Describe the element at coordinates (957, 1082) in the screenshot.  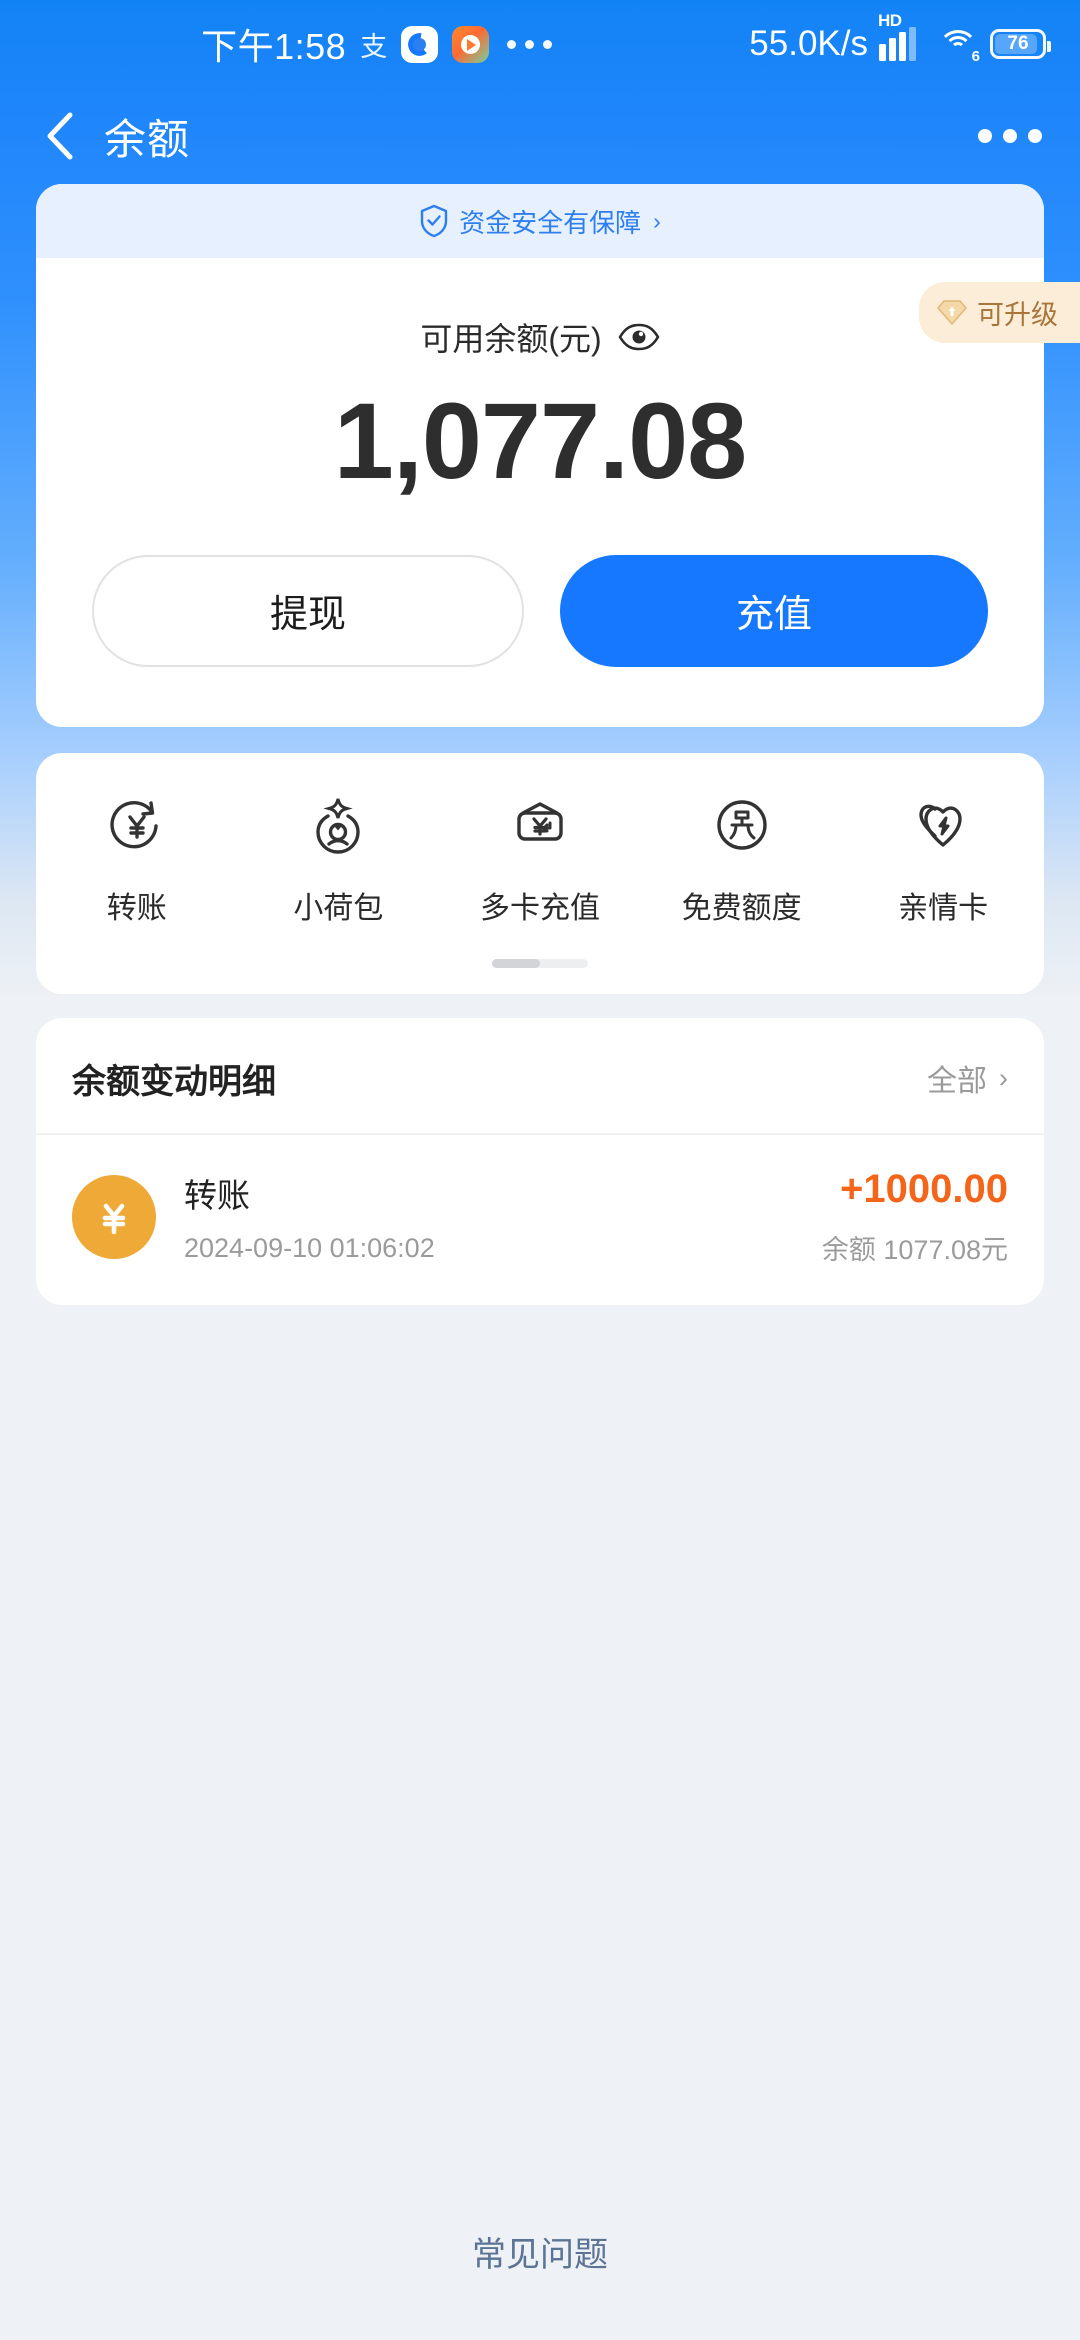
I see `view-all-label: 全部` at that location.